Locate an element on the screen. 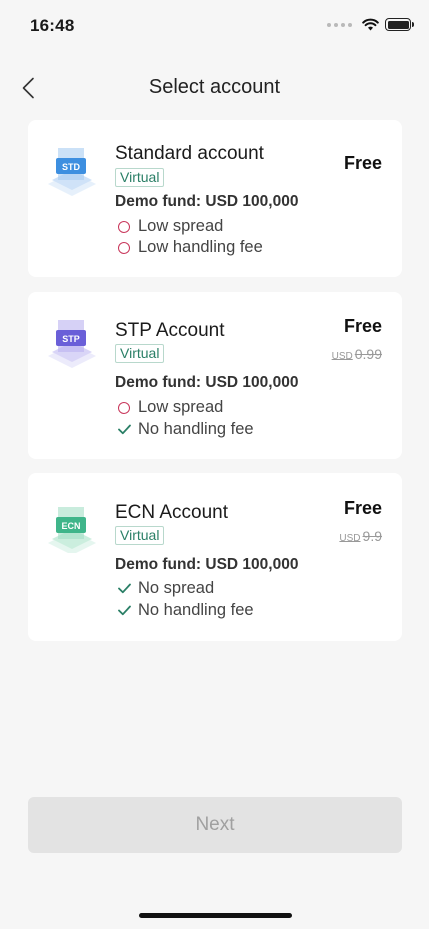 The image size is (429, 929). svg-text: STD is located at coordinates (71, 167).